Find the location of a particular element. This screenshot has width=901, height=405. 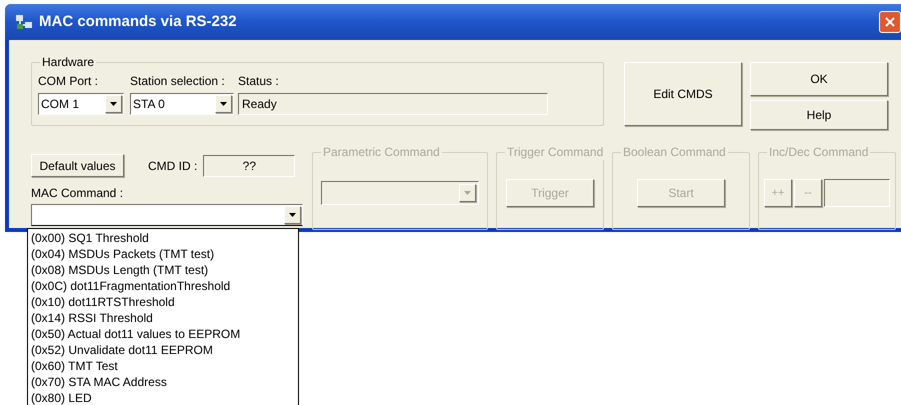

dropdown-option: (0x70) STA MAC Address is located at coordinates (164, 382).